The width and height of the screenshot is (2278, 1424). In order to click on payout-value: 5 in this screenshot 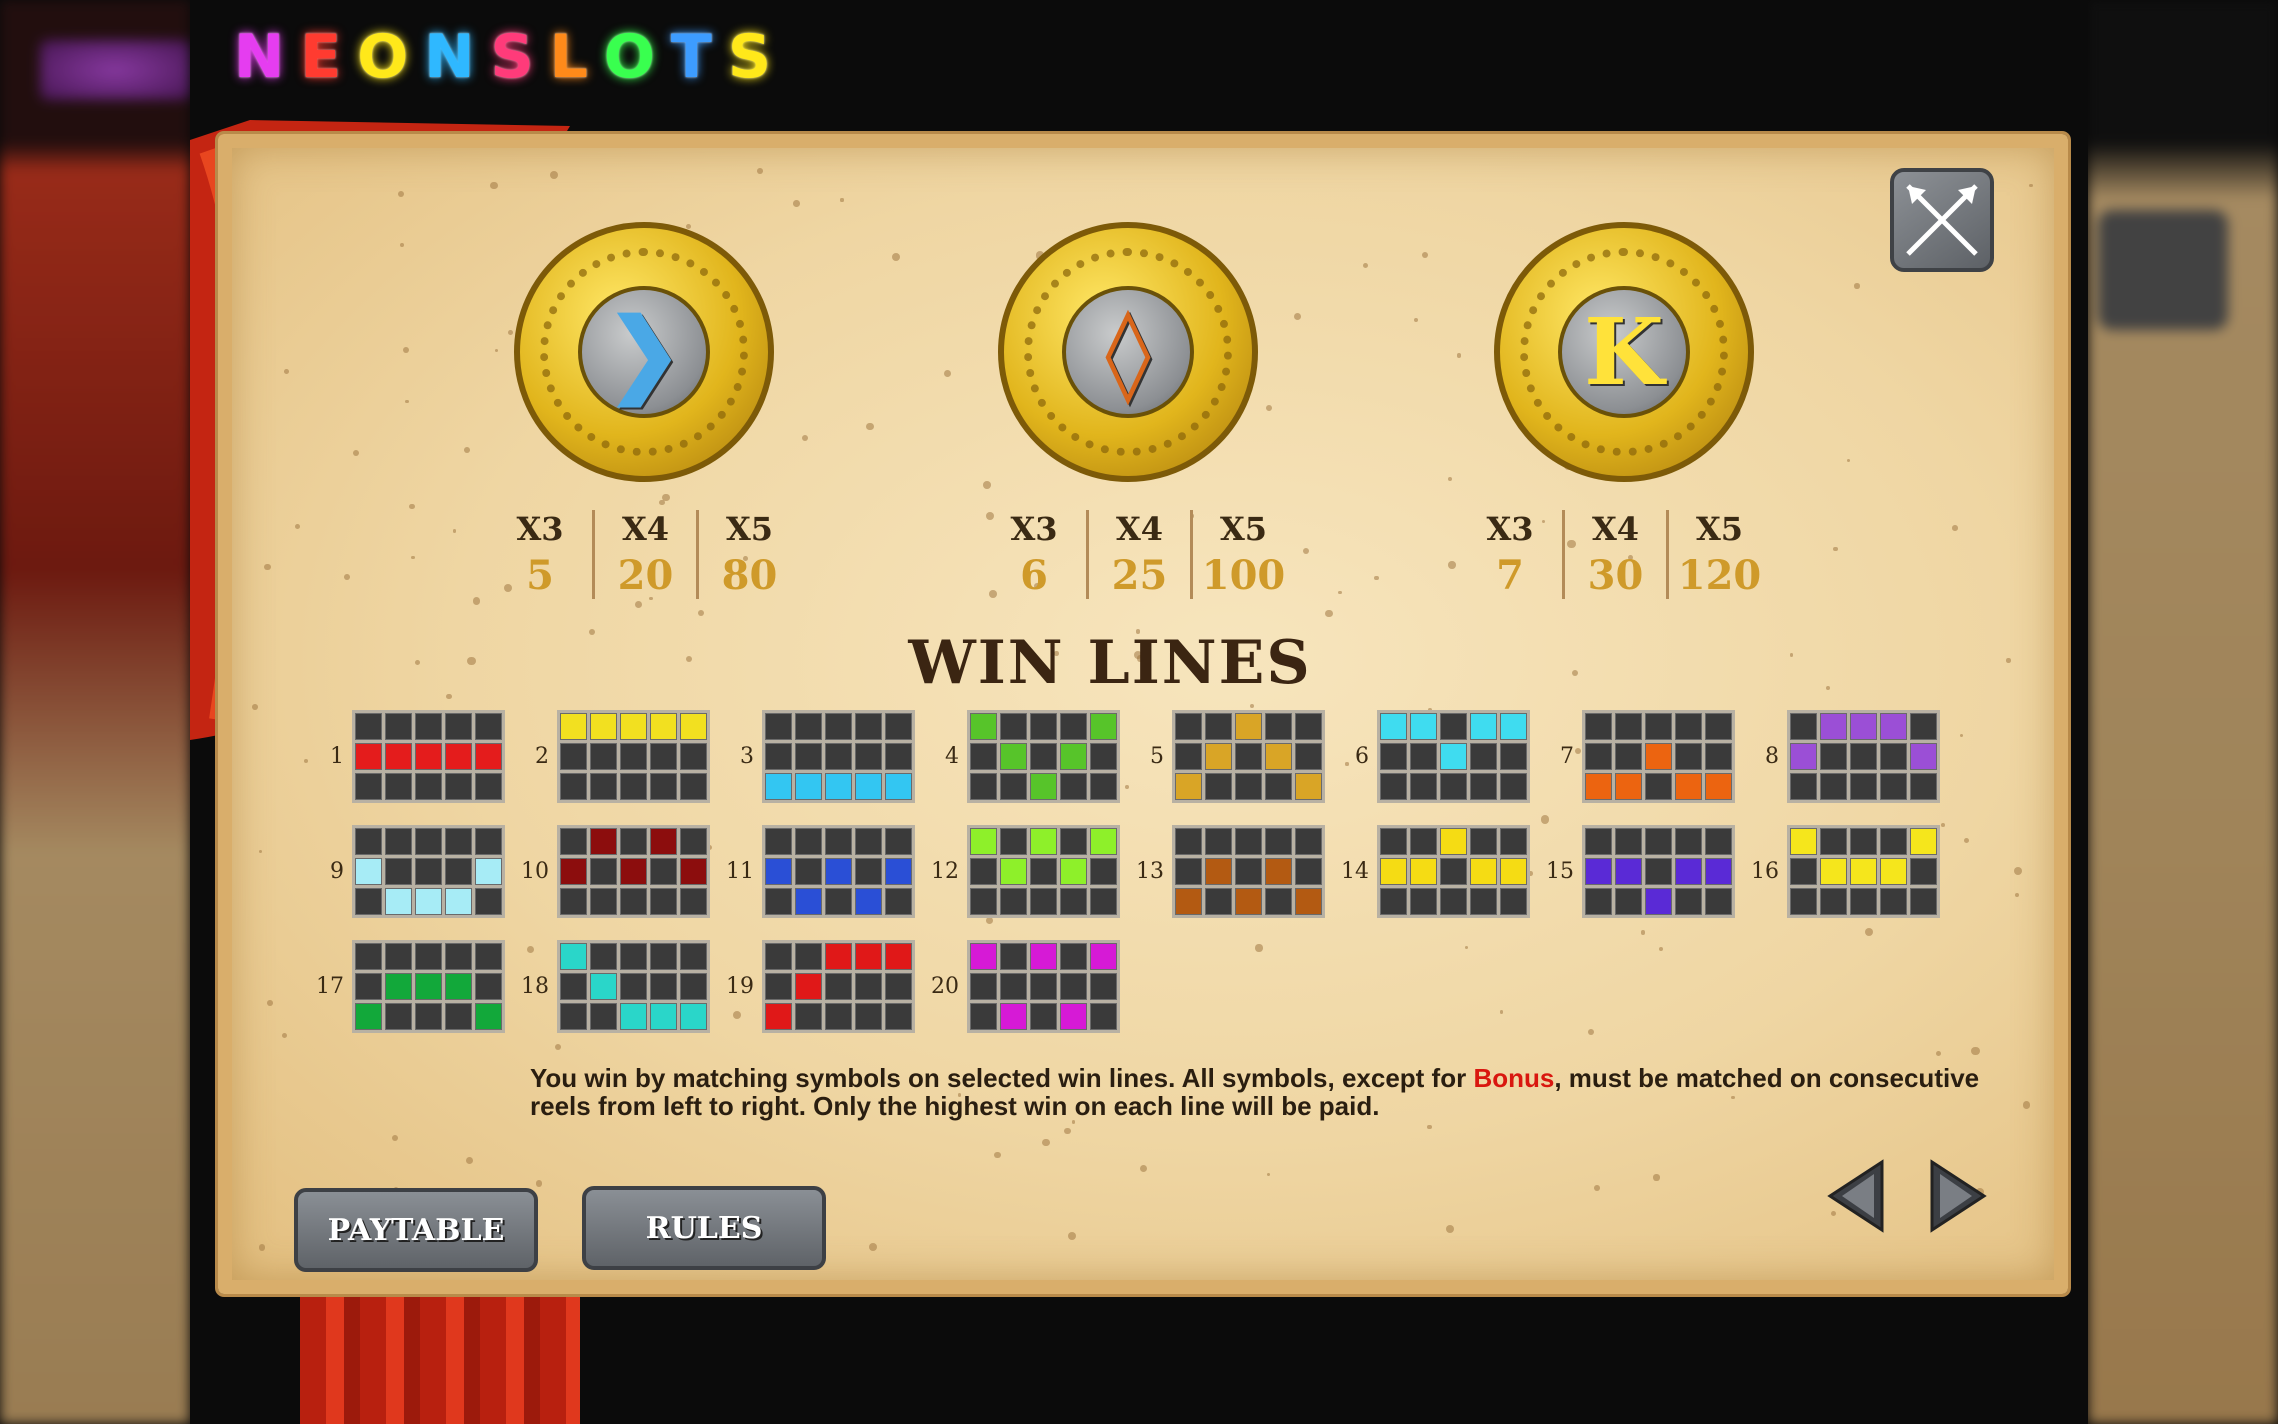, I will do `click(540, 575)`.